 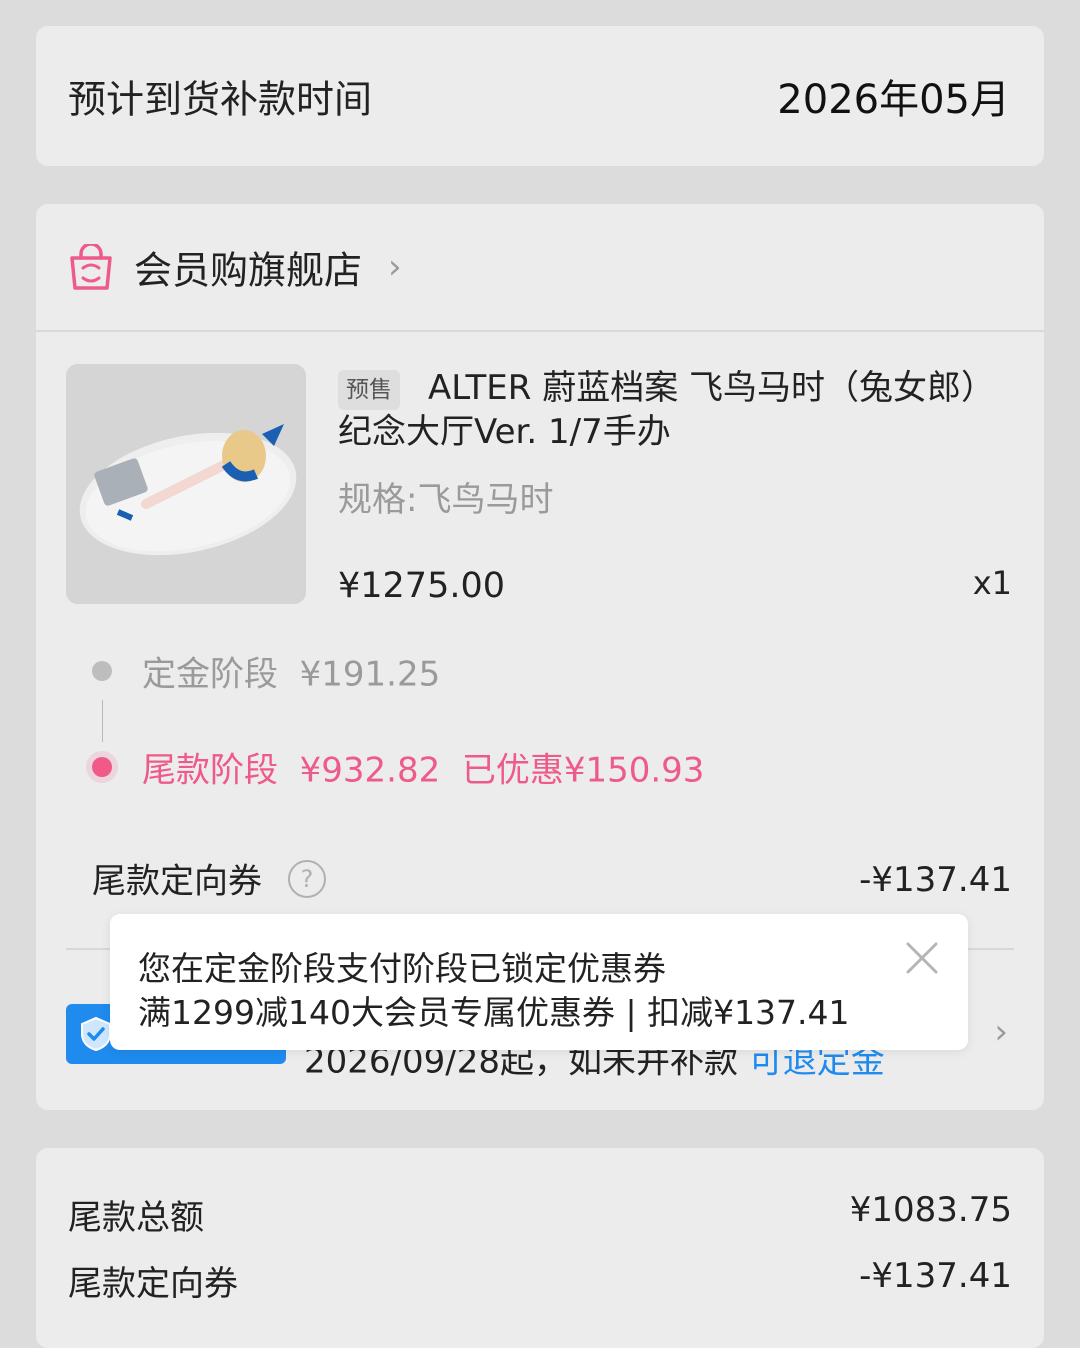 What do you see at coordinates (935, 1276) in the screenshot?
I see `summary-value: -¥137.41` at bounding box center [935, 1276].